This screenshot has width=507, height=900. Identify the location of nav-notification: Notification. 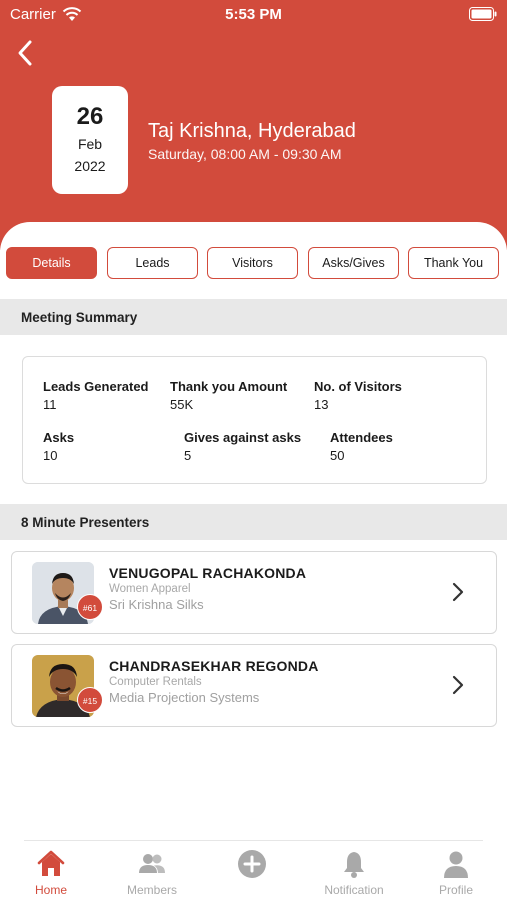
(354, 870).